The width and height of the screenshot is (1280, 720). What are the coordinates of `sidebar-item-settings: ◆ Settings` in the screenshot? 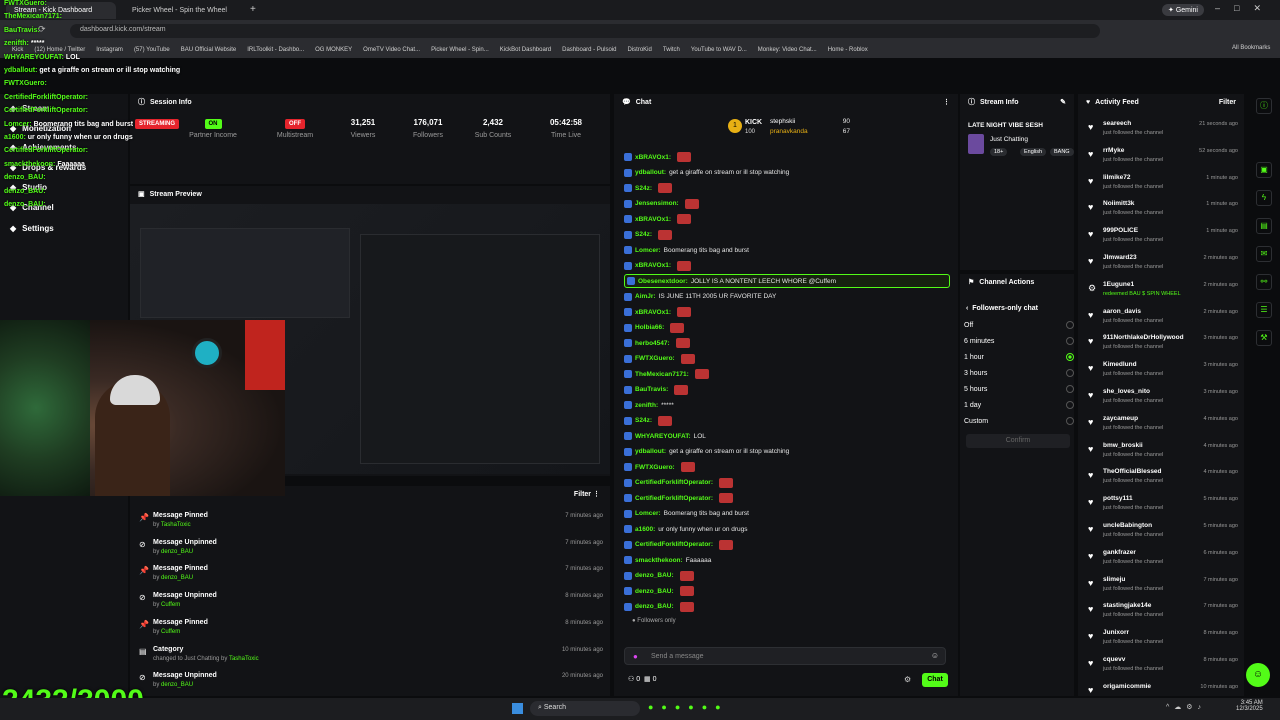 It's located at (32, 228).